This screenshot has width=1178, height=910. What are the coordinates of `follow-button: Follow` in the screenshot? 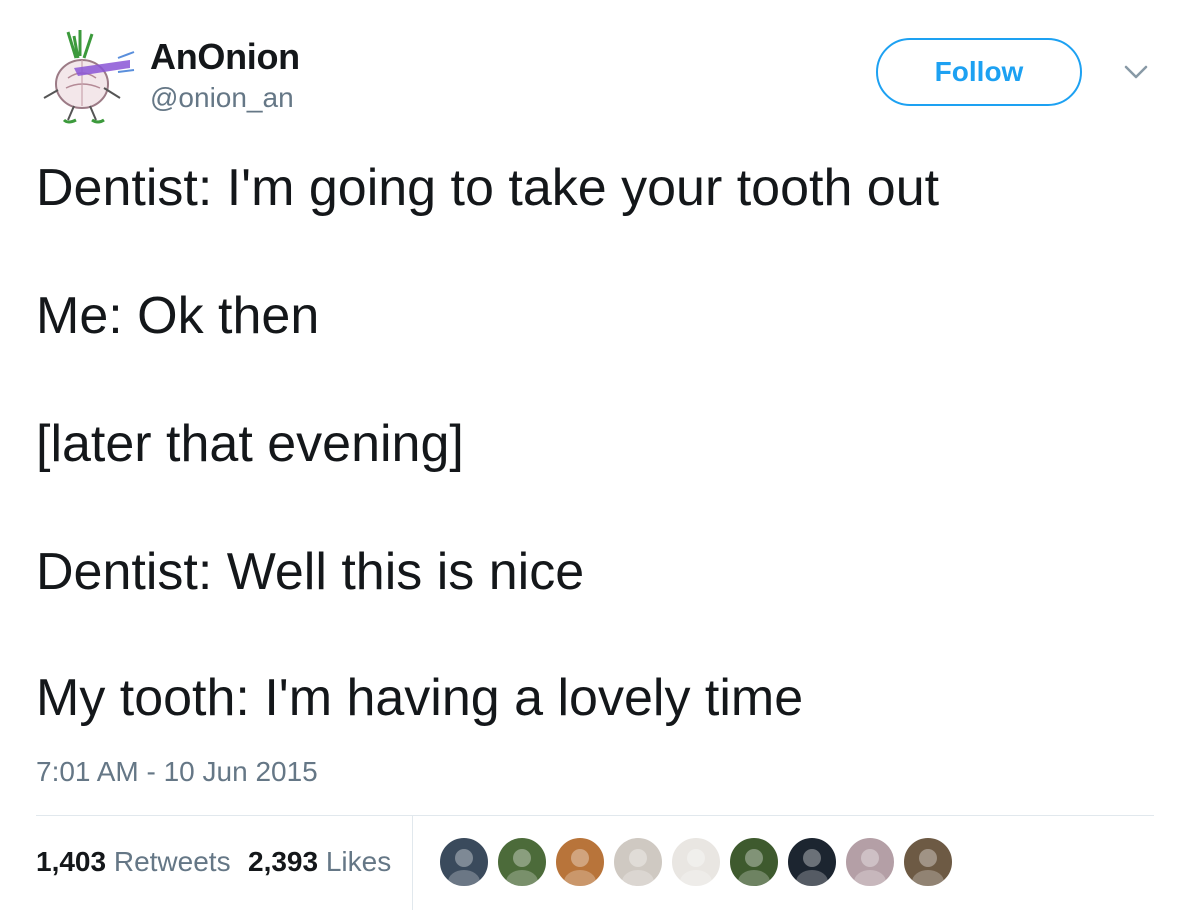 It's located at (979, 72).